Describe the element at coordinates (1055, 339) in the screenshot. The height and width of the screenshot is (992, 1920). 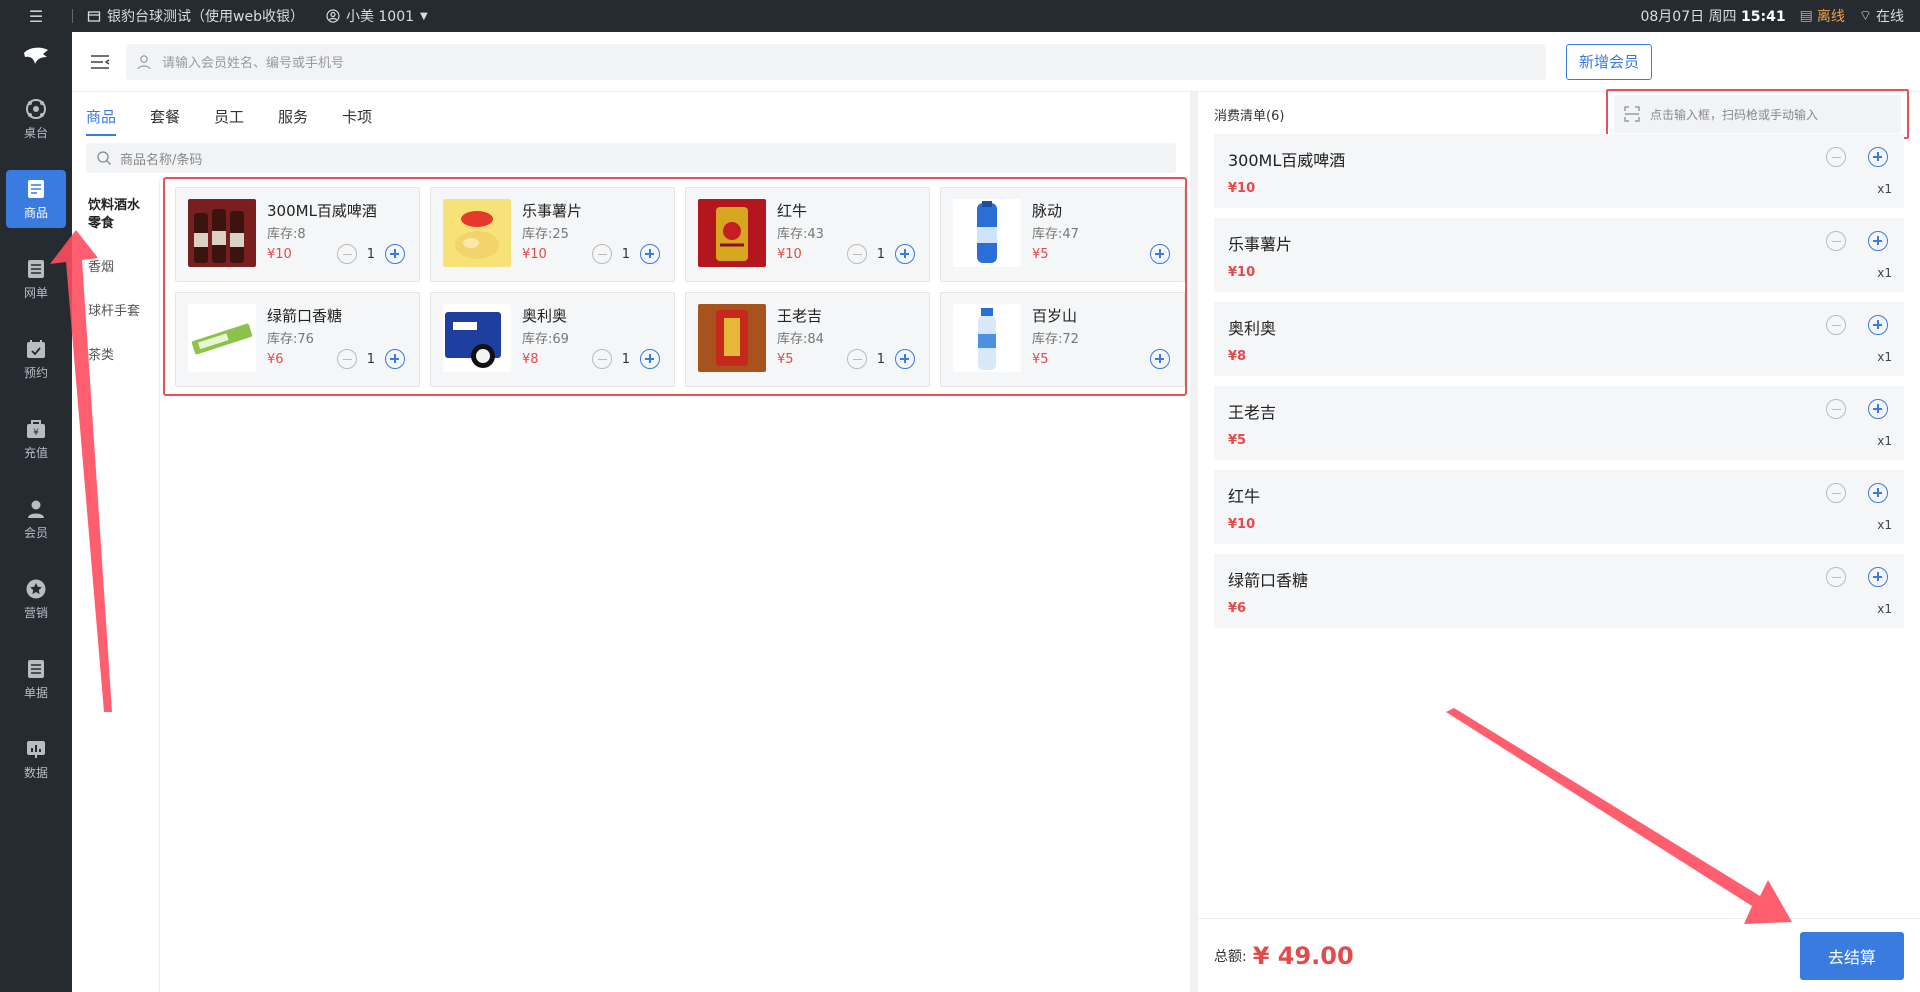
I see `product-stock: 库存:72` at that location.